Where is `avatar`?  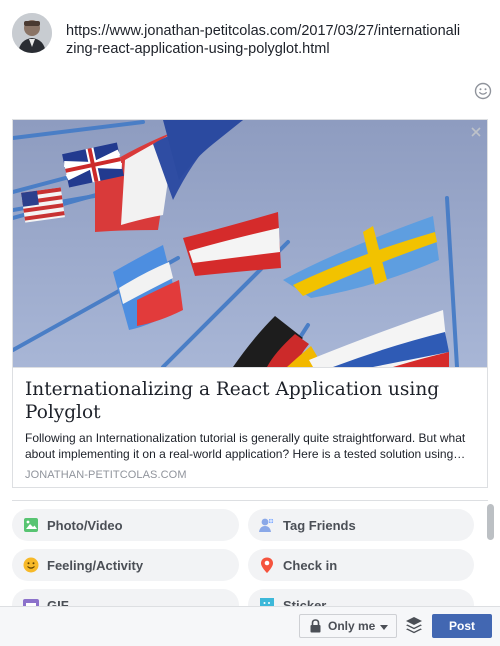 avatar is located at coordinates (32, 33).